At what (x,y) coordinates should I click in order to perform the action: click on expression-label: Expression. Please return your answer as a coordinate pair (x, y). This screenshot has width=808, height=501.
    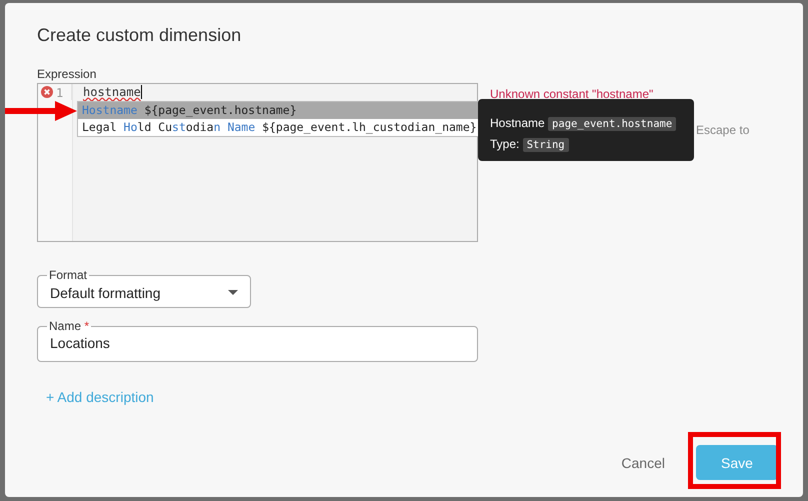
    Looking at the image, I should click on (67, 74).